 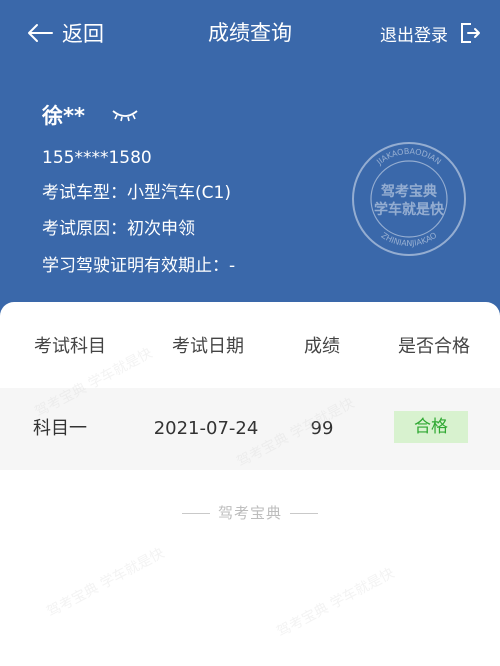 I want to click on seal-line2: 学车就是快, so click(x=409, y=209).